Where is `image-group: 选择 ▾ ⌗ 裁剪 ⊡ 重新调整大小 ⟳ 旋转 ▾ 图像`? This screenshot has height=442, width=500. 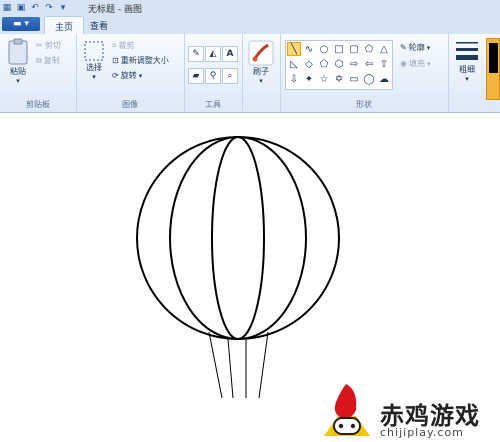
image-group: 选择 ▾ ⌗ 裁剪 ⊡ 重新调整大小 ⟳ 旋转 ▾ 图像 is located at coordinates (130, 73).